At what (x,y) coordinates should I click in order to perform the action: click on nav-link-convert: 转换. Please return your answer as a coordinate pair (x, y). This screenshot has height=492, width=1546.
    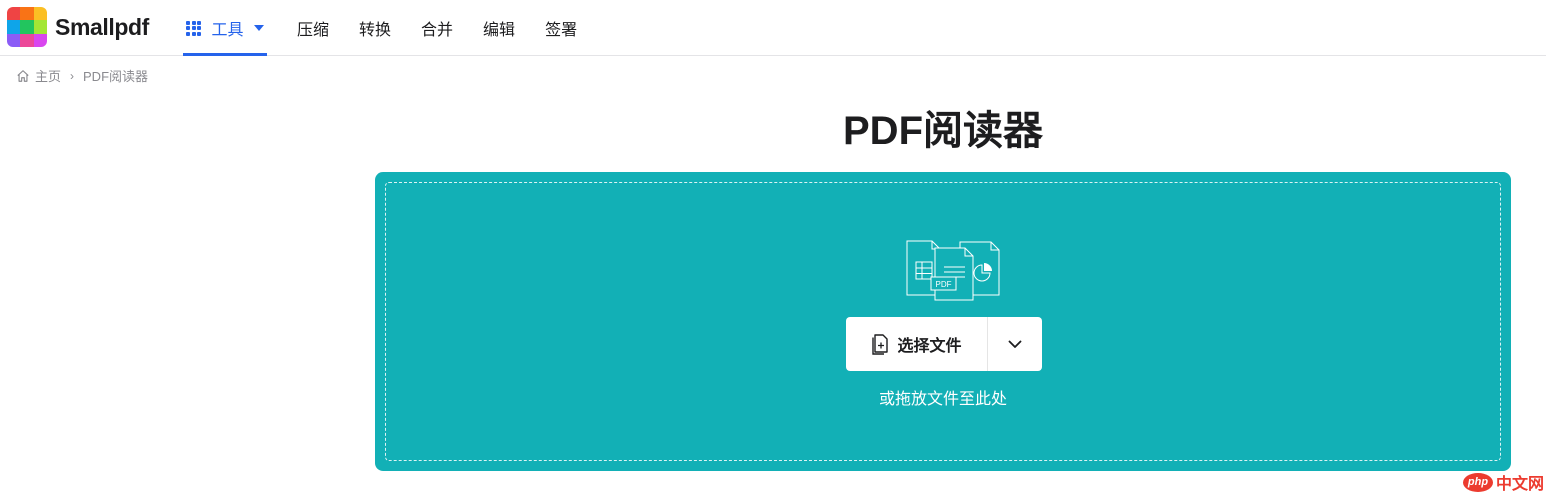
    Looking at the image, I should click on (375, 28).